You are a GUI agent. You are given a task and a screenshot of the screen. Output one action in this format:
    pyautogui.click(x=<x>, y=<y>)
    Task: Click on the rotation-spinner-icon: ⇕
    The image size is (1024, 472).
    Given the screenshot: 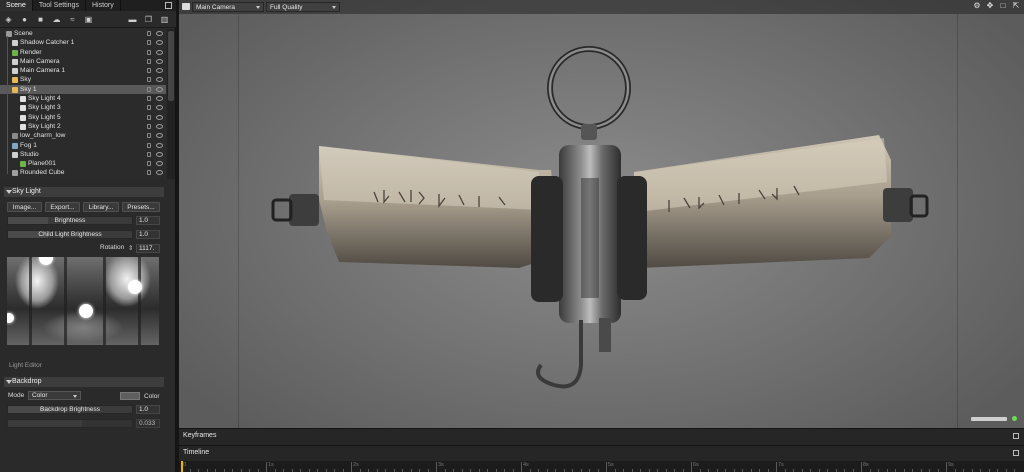 What is the action you would take?
    pyautogui.click(x=130, y=248)
    